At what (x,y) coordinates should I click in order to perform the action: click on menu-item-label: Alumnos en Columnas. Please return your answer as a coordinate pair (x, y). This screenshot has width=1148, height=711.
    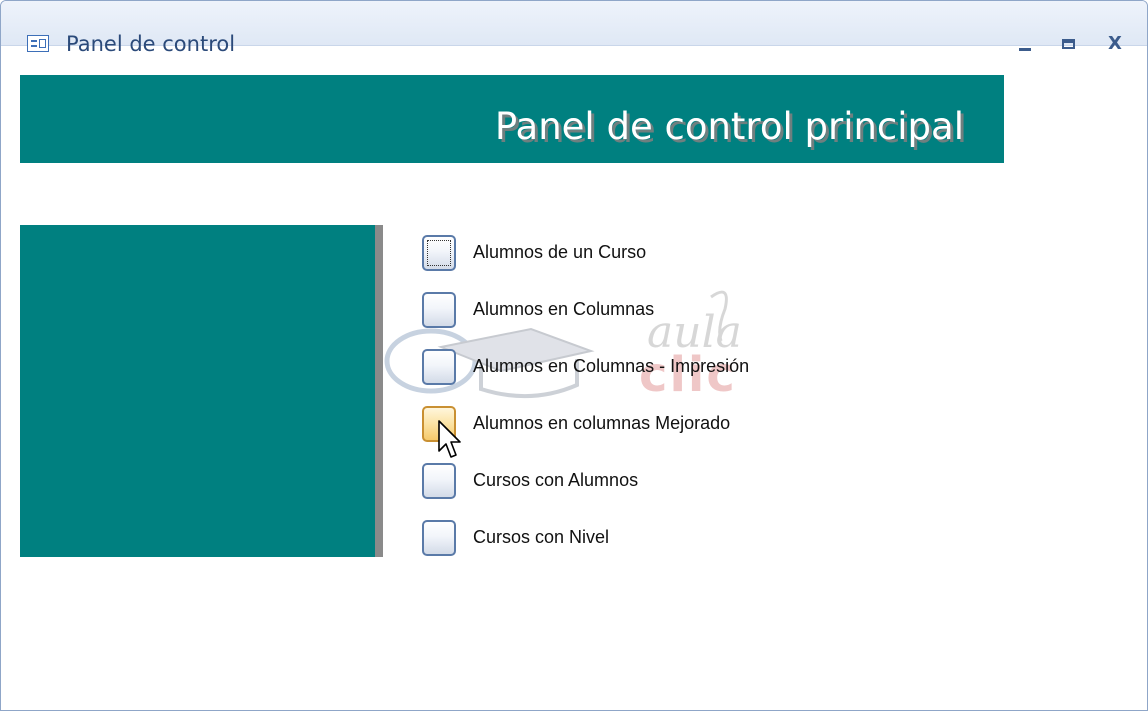
    Looking at the image, I should click on (564, 309).